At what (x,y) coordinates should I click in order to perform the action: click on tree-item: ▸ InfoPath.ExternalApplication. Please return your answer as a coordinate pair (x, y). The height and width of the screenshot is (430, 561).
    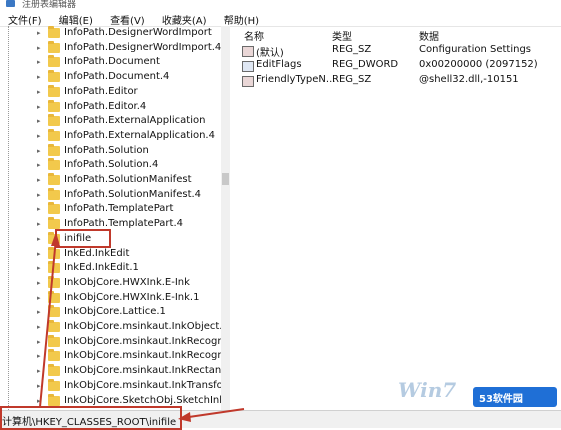
    Looking at the image, I should click on (114, 121).